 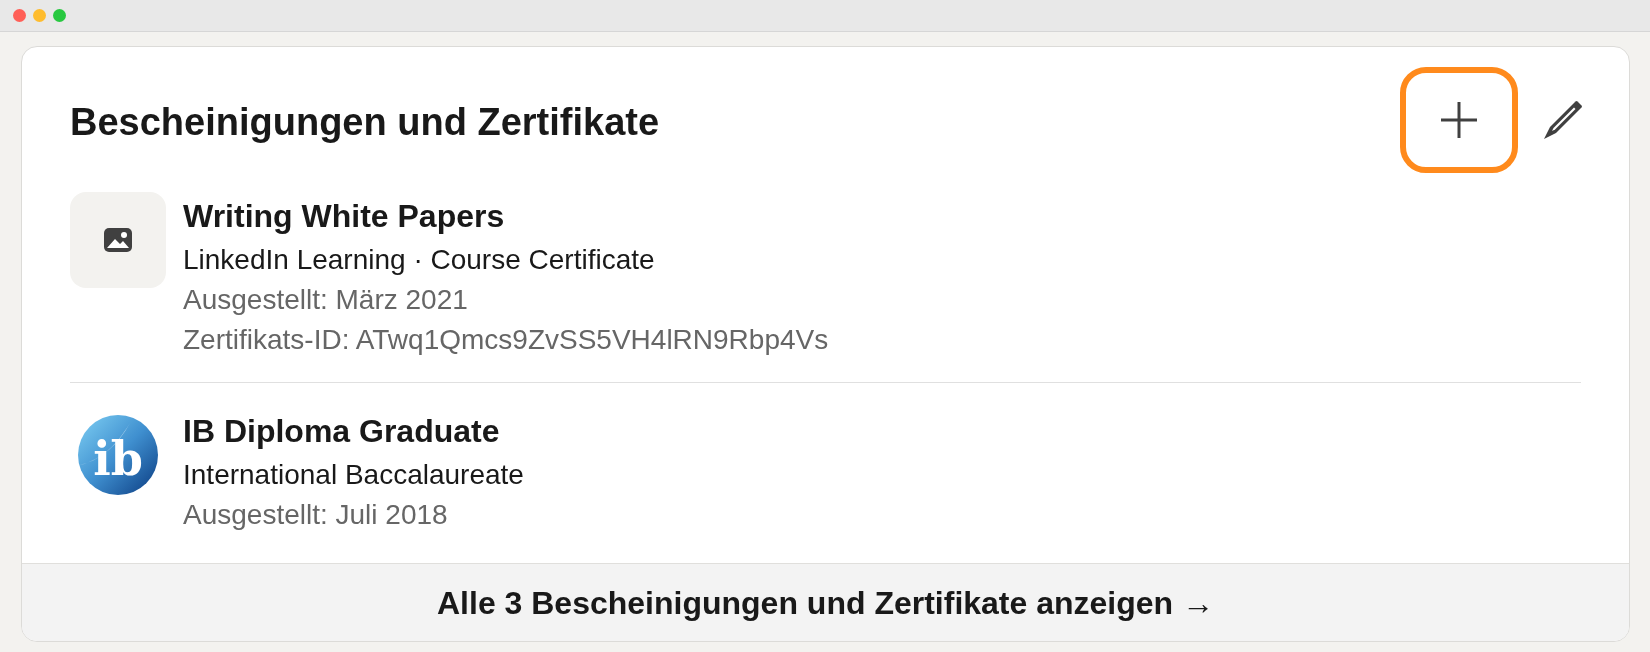 I want to click on minimize-window-button, so click(x=39, y=15).